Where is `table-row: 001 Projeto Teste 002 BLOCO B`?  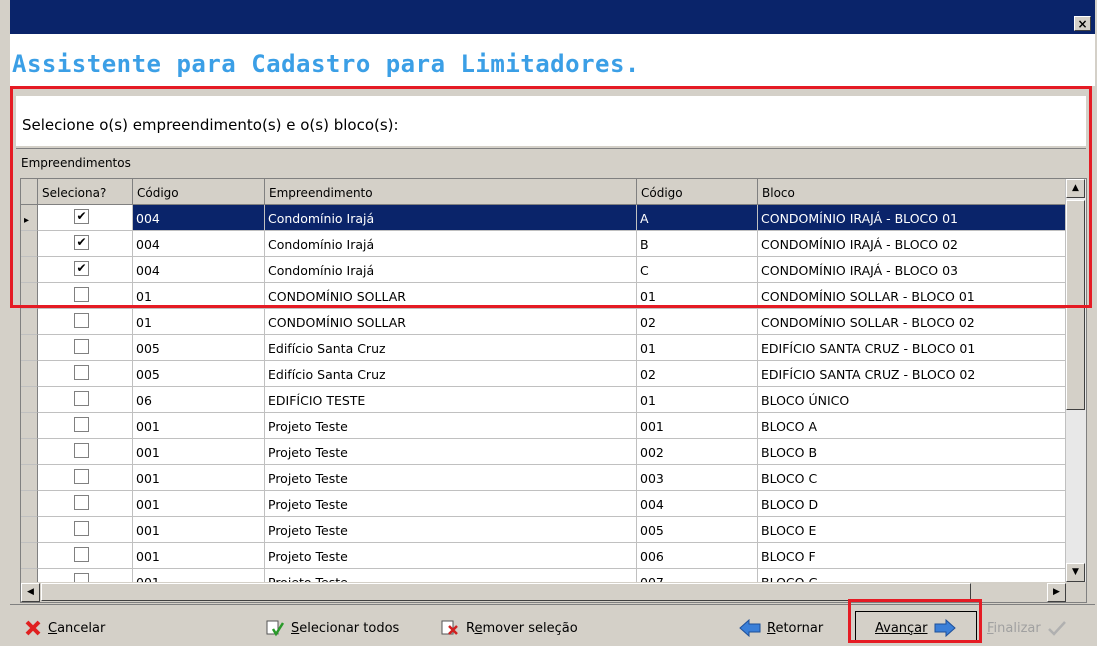 table-row: 001 Projeto Teste 002 BLOCO B is located at coordinates (543, 452).